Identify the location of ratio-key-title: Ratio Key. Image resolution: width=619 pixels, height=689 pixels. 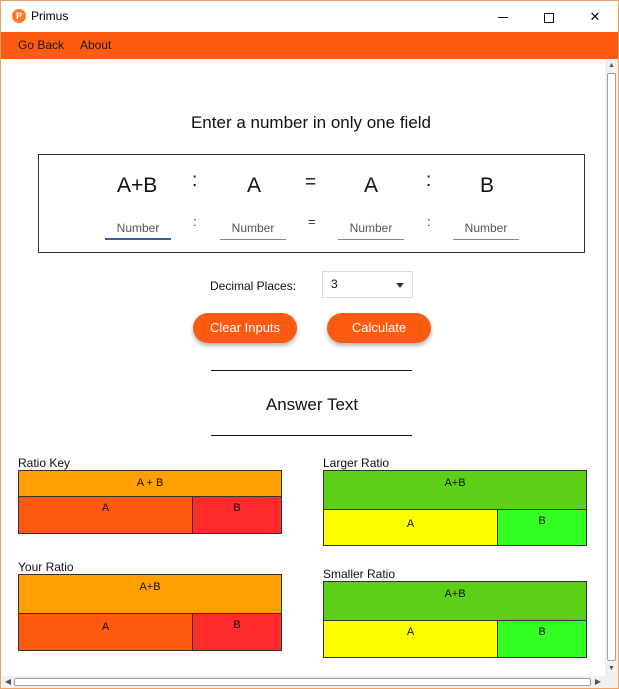
(44, 463).